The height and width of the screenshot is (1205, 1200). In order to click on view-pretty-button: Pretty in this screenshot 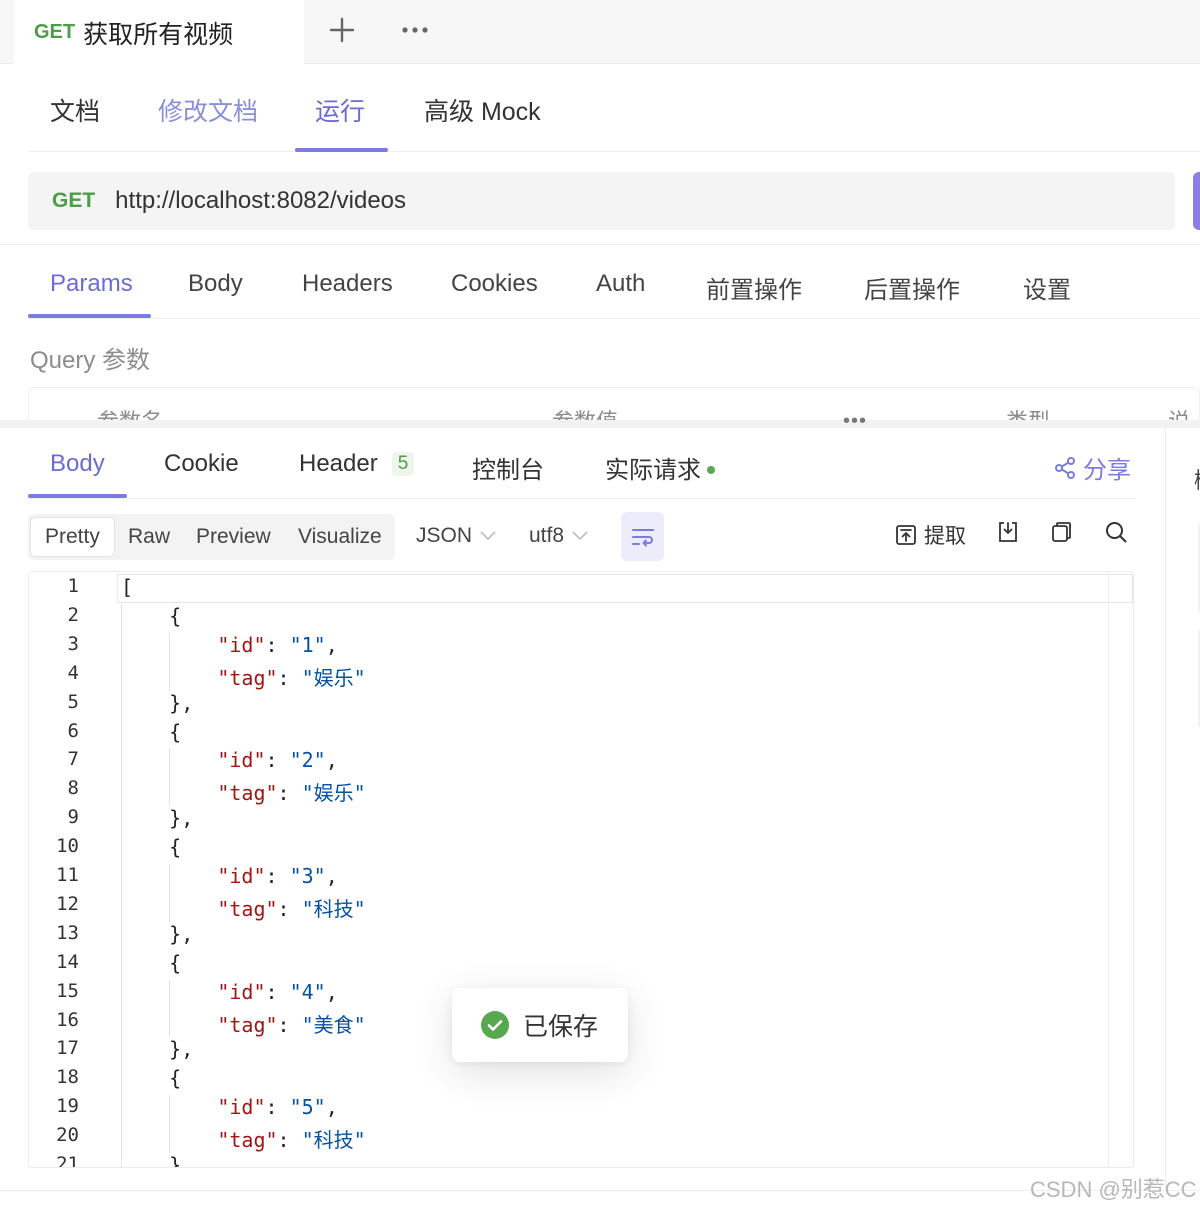, I will do `click(72, 537)`.